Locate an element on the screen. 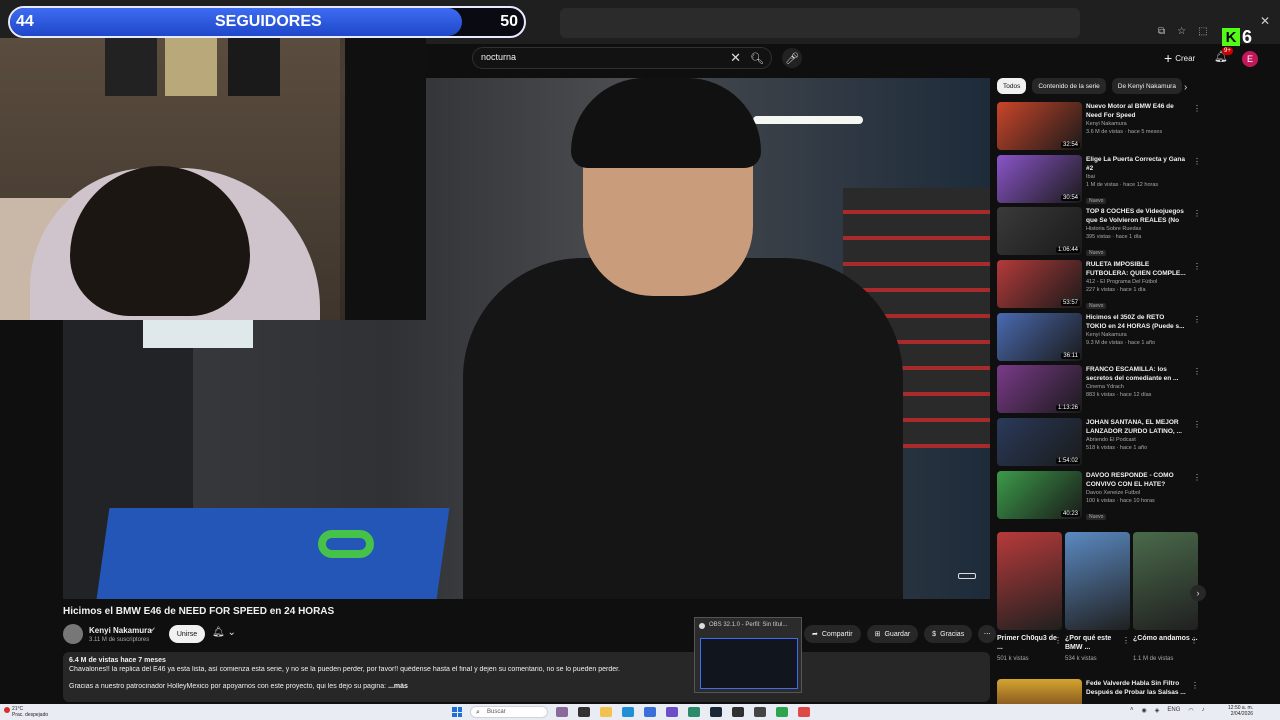 The height and width of the screenshot is (720, 1280). create-button: + Crear is located at coordinates (1179, 58).